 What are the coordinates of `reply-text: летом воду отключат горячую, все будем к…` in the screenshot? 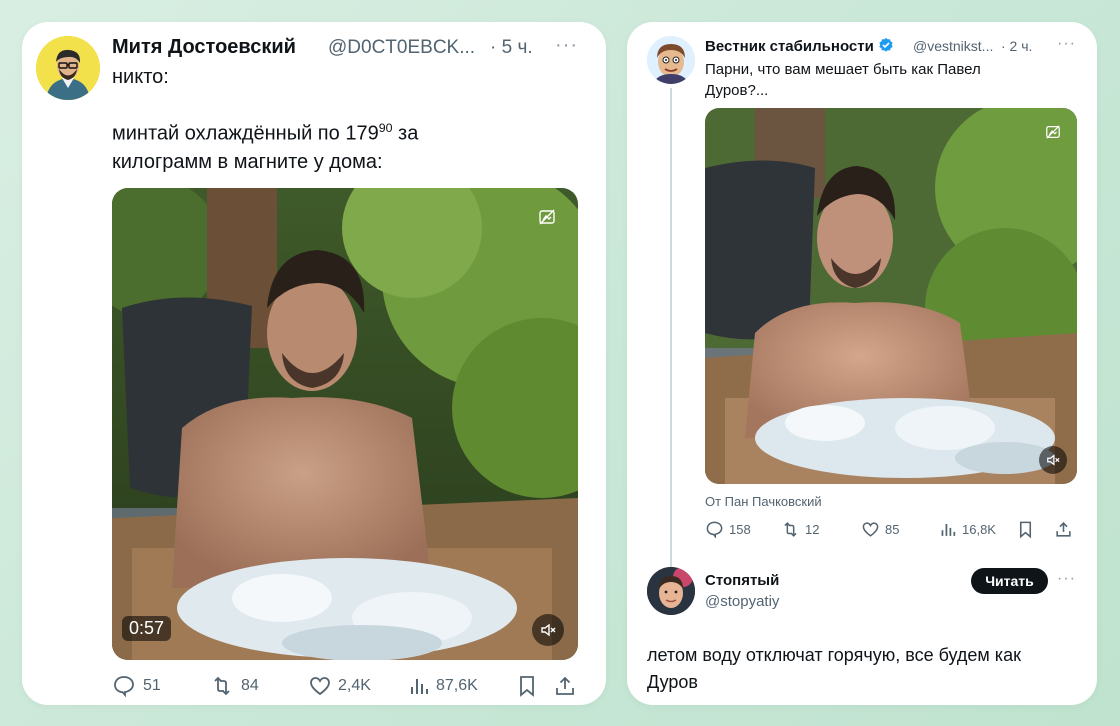 It's located at (834, 668).